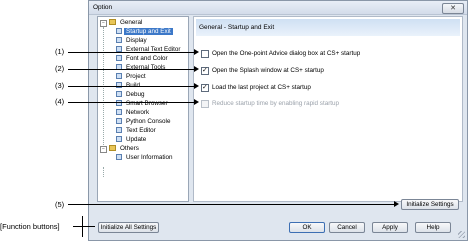  I want to click on tree-item-project: Project, so click(132, 77).